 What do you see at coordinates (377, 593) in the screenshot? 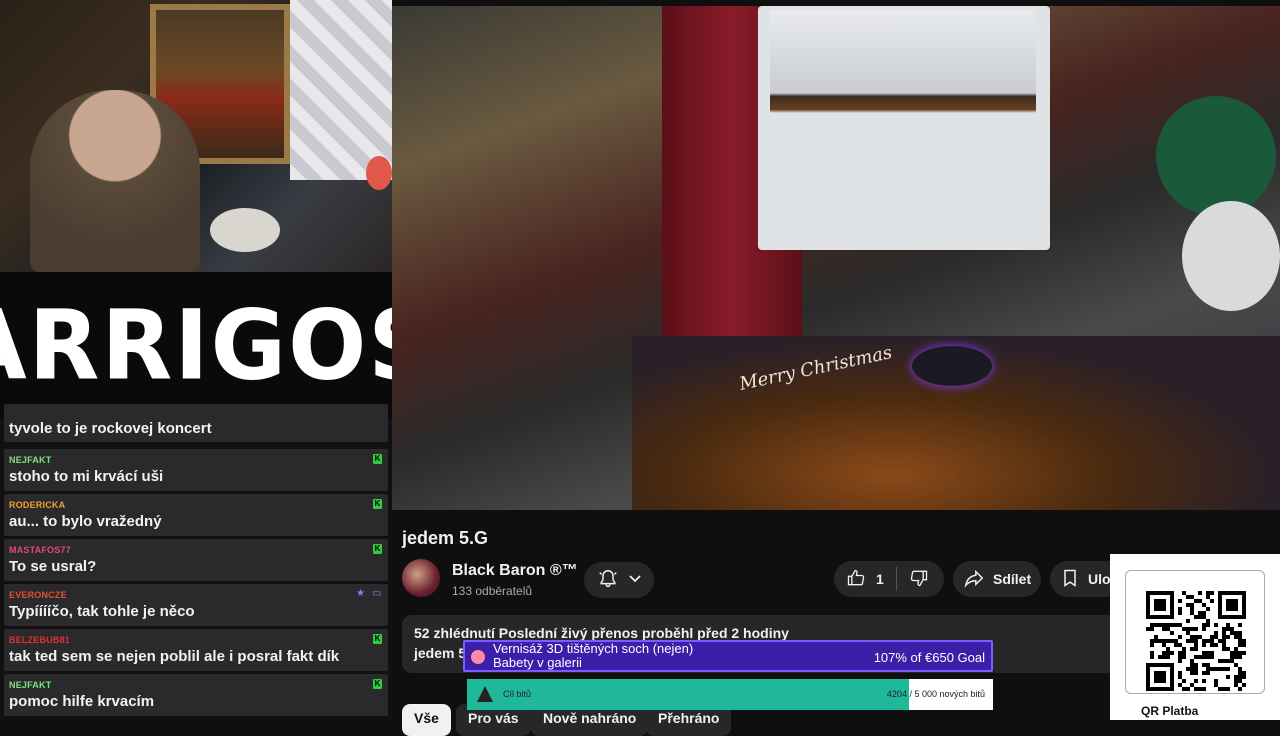
I see `chat-badge-icon: ▭` at bounding box center [377, 593].